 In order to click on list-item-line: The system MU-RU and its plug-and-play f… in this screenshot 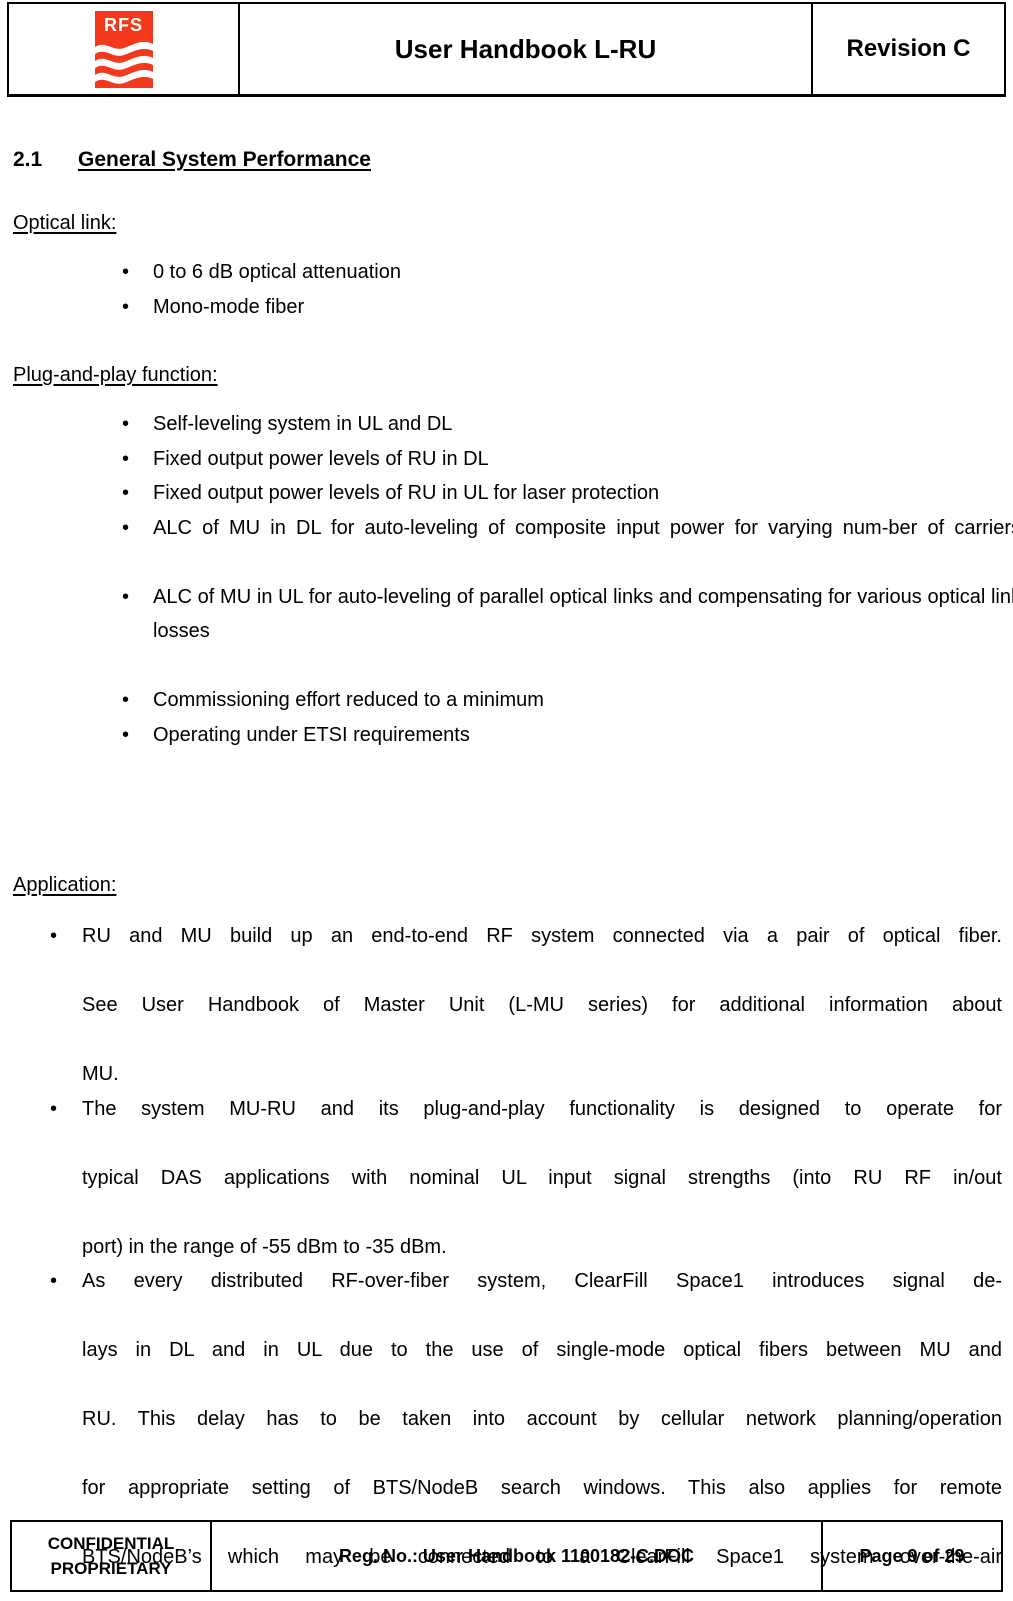, I will do `click(542, 1108)`.